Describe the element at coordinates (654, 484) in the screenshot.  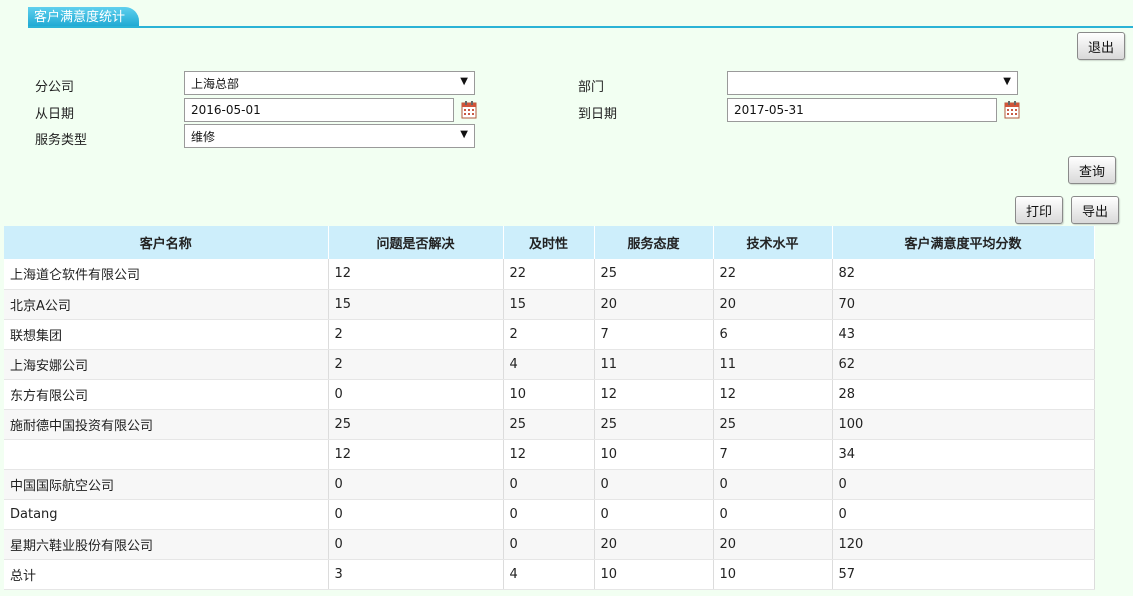
I see `service-attitude-cell: 0` at that location.